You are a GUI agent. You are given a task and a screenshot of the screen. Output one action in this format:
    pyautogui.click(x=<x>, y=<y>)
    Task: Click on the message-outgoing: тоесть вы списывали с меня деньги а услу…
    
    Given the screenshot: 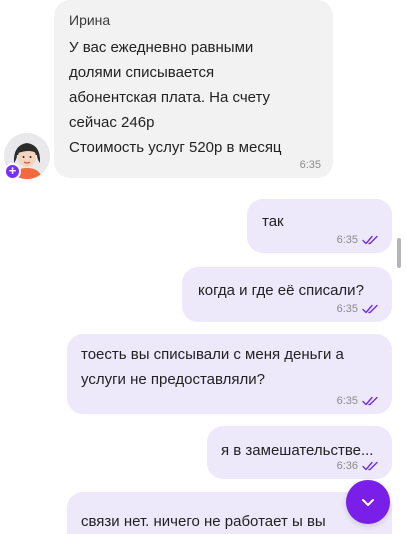 What is the action you would take?
    pyautogui.click(x=229, y=374)
    